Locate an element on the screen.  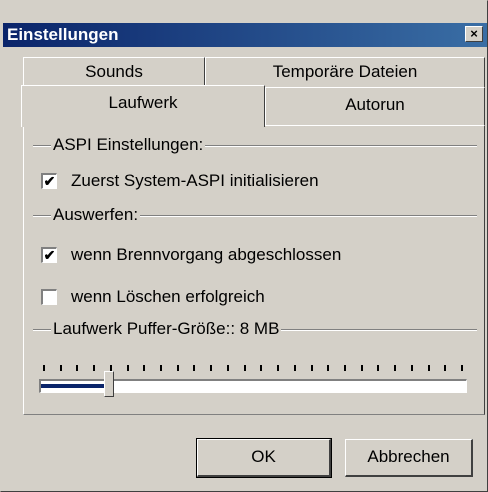
aspi-init-checkbox: ✔ is located at coordinates (49, 181).